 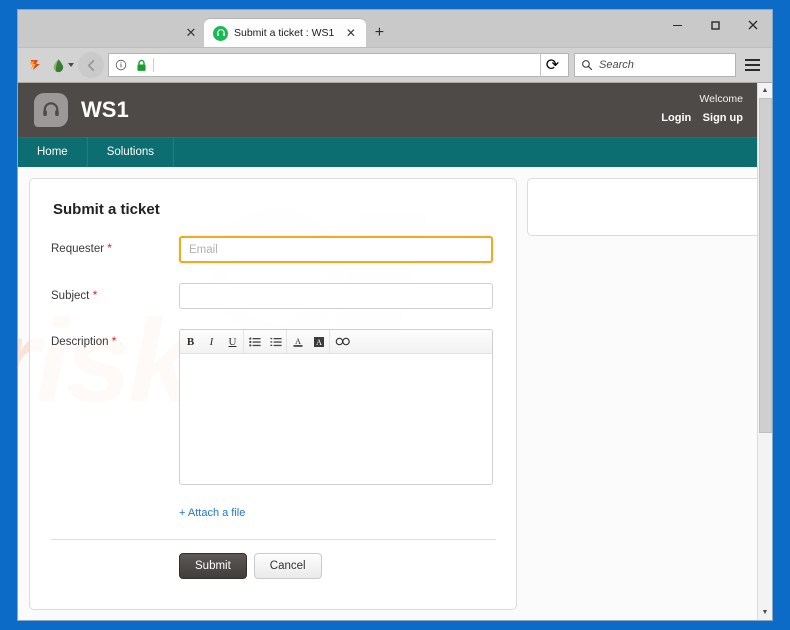 What do you see at coordinates (387, 152) in the screenshot?
I see `site-nav: Home Solutions` at bounding box center [387, 152].